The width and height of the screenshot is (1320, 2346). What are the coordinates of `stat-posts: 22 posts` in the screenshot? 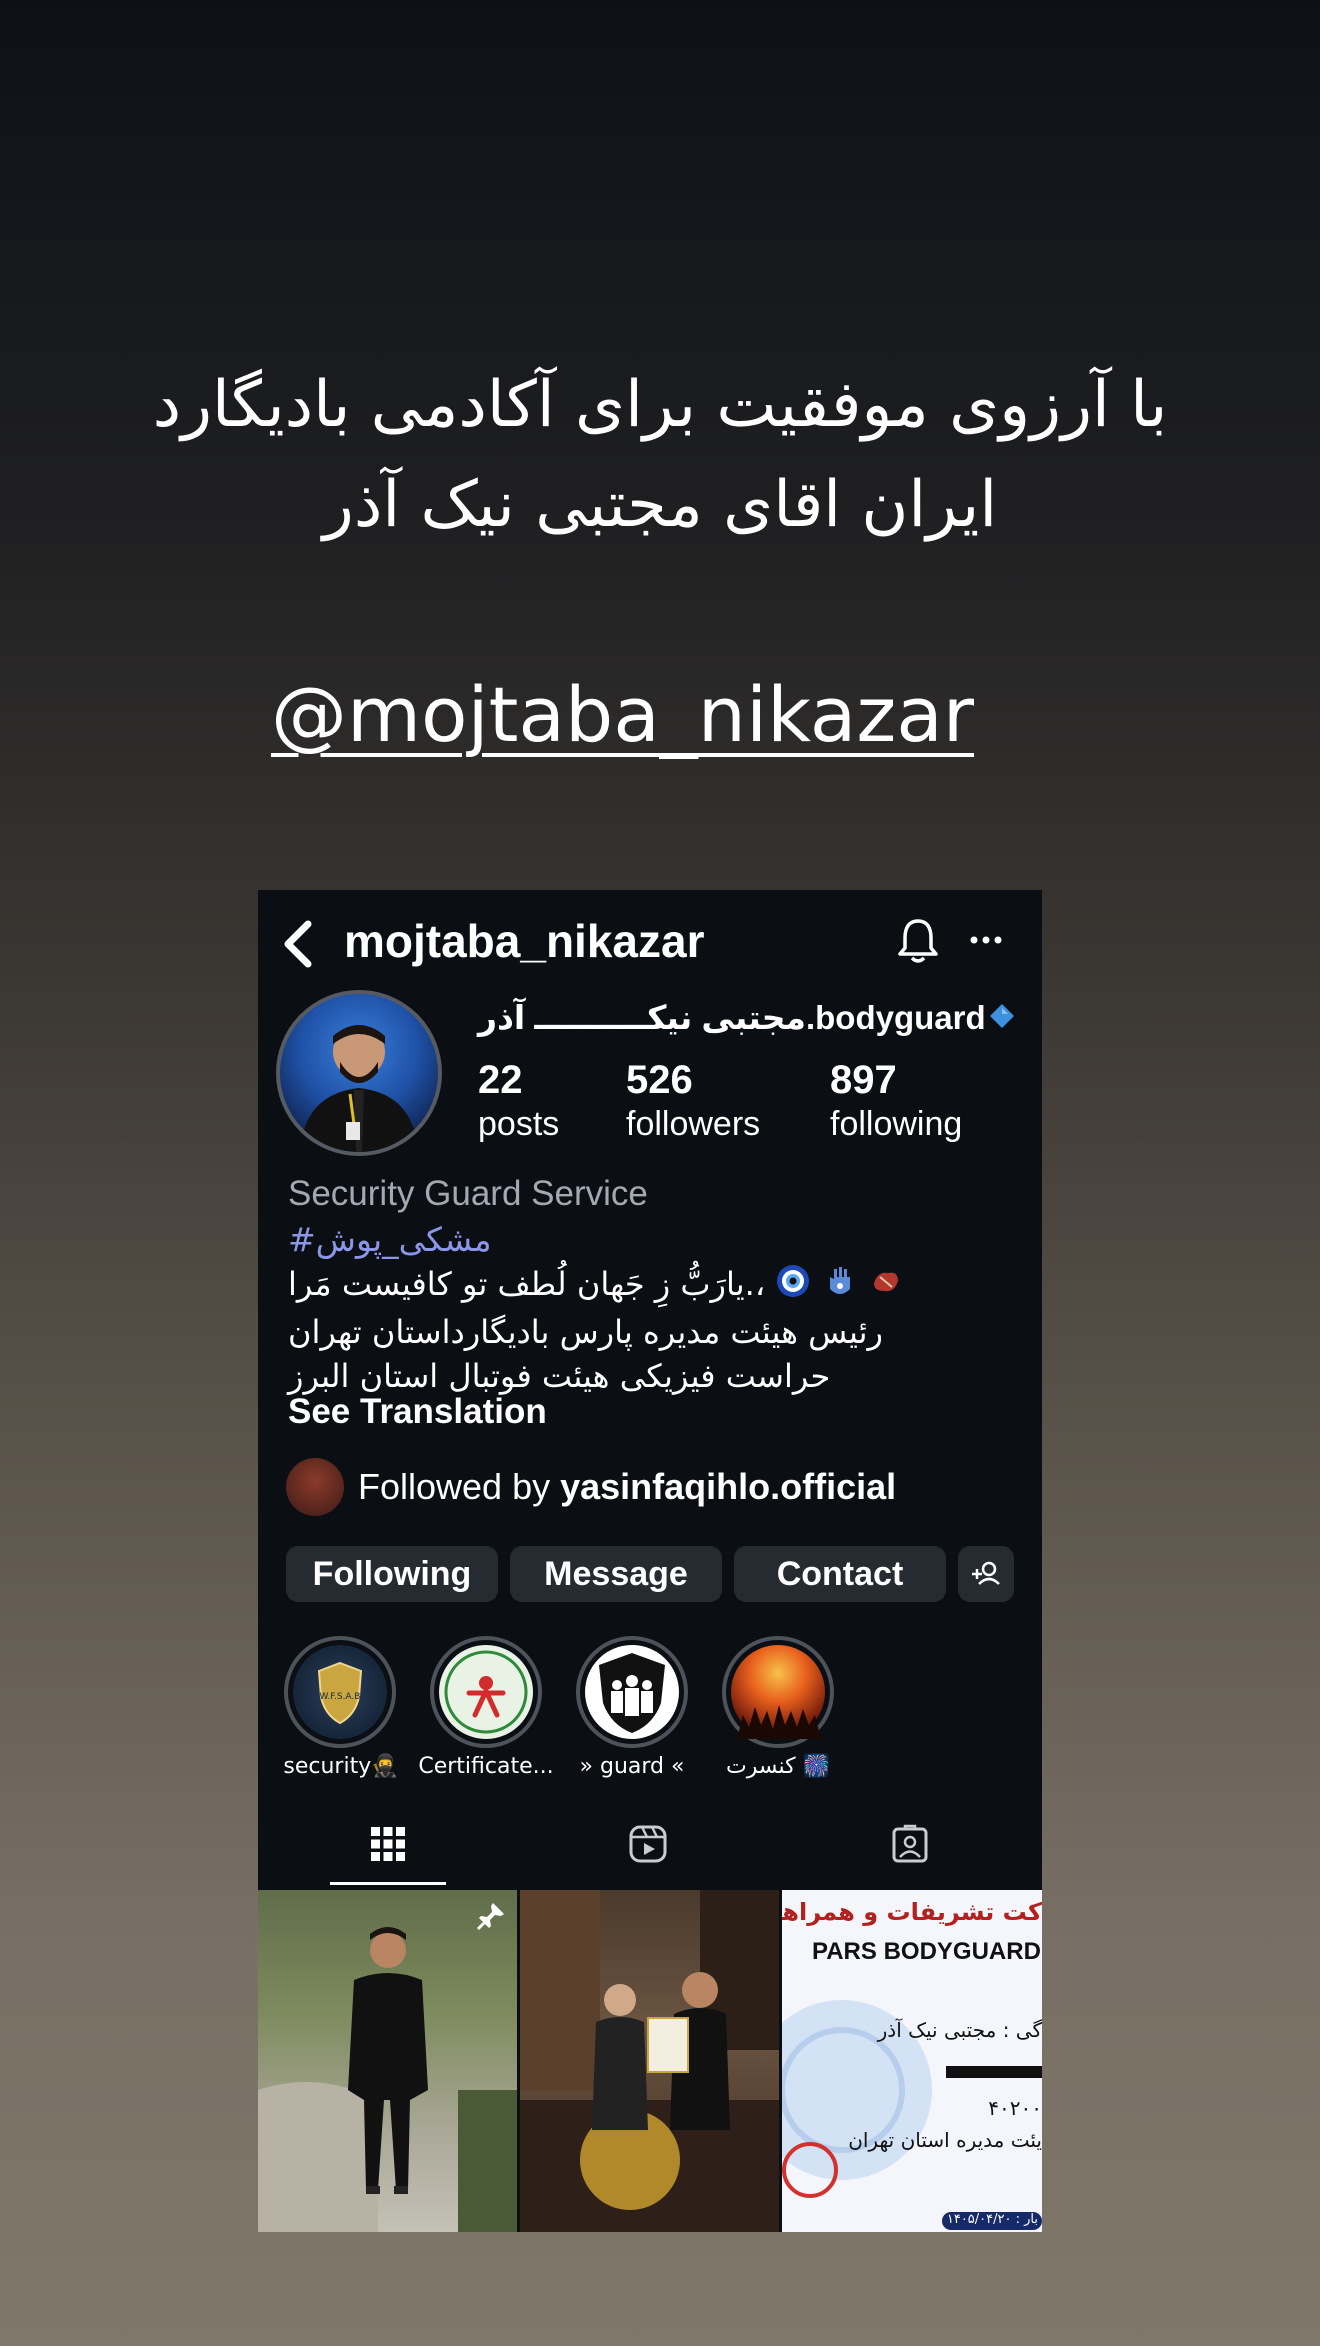 It's located at (518, 1102).